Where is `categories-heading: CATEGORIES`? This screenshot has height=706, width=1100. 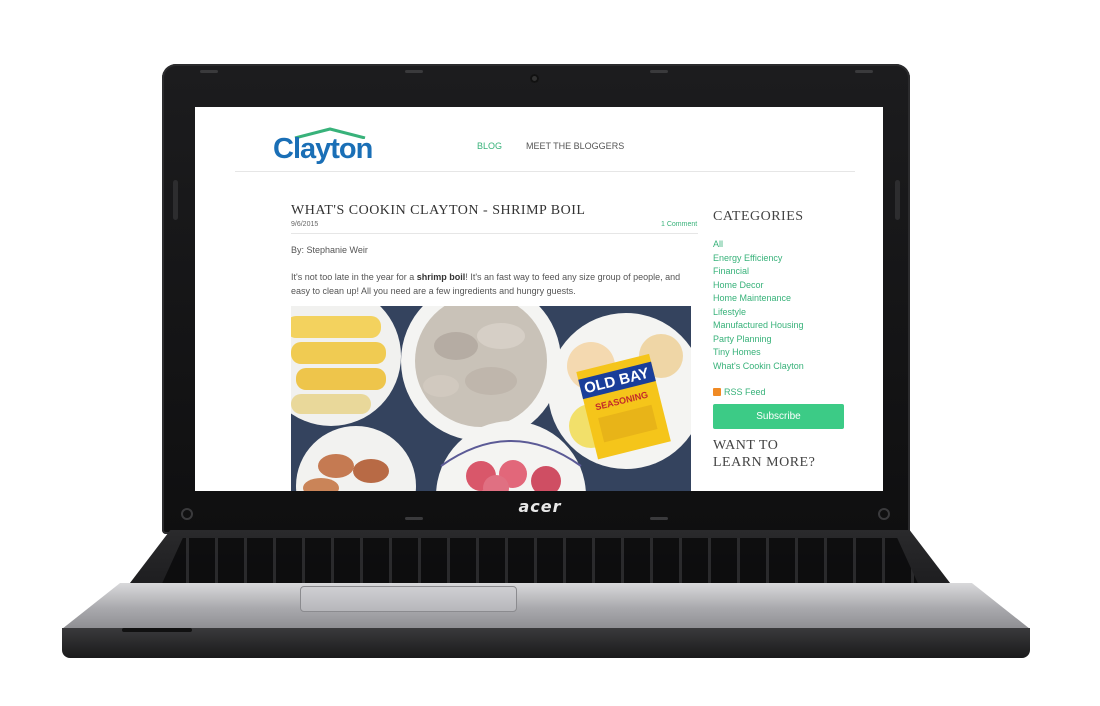 categories-heading: CATEGORIES is located at coordinates (758, 216).